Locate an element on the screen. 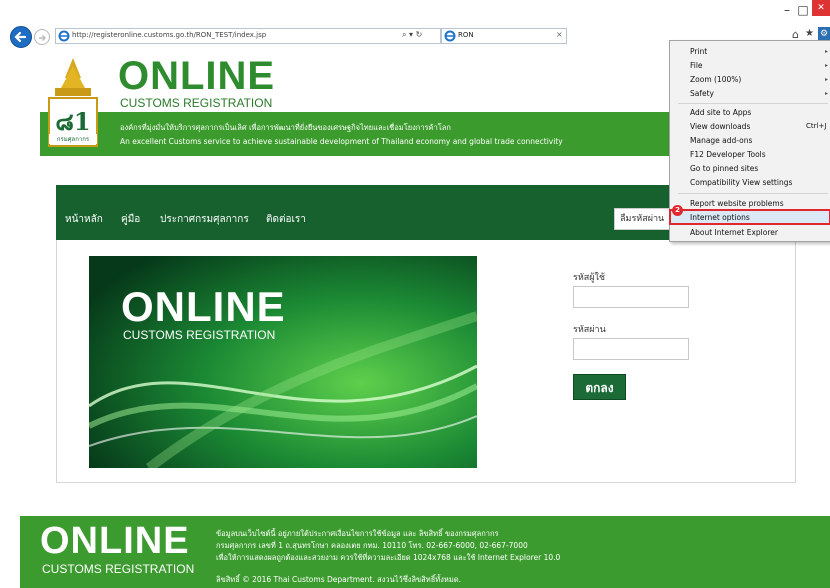 The image size is (830, 588). menu-item-pinned-sites: Go to pinned sites is located at coordinates (724, 168).